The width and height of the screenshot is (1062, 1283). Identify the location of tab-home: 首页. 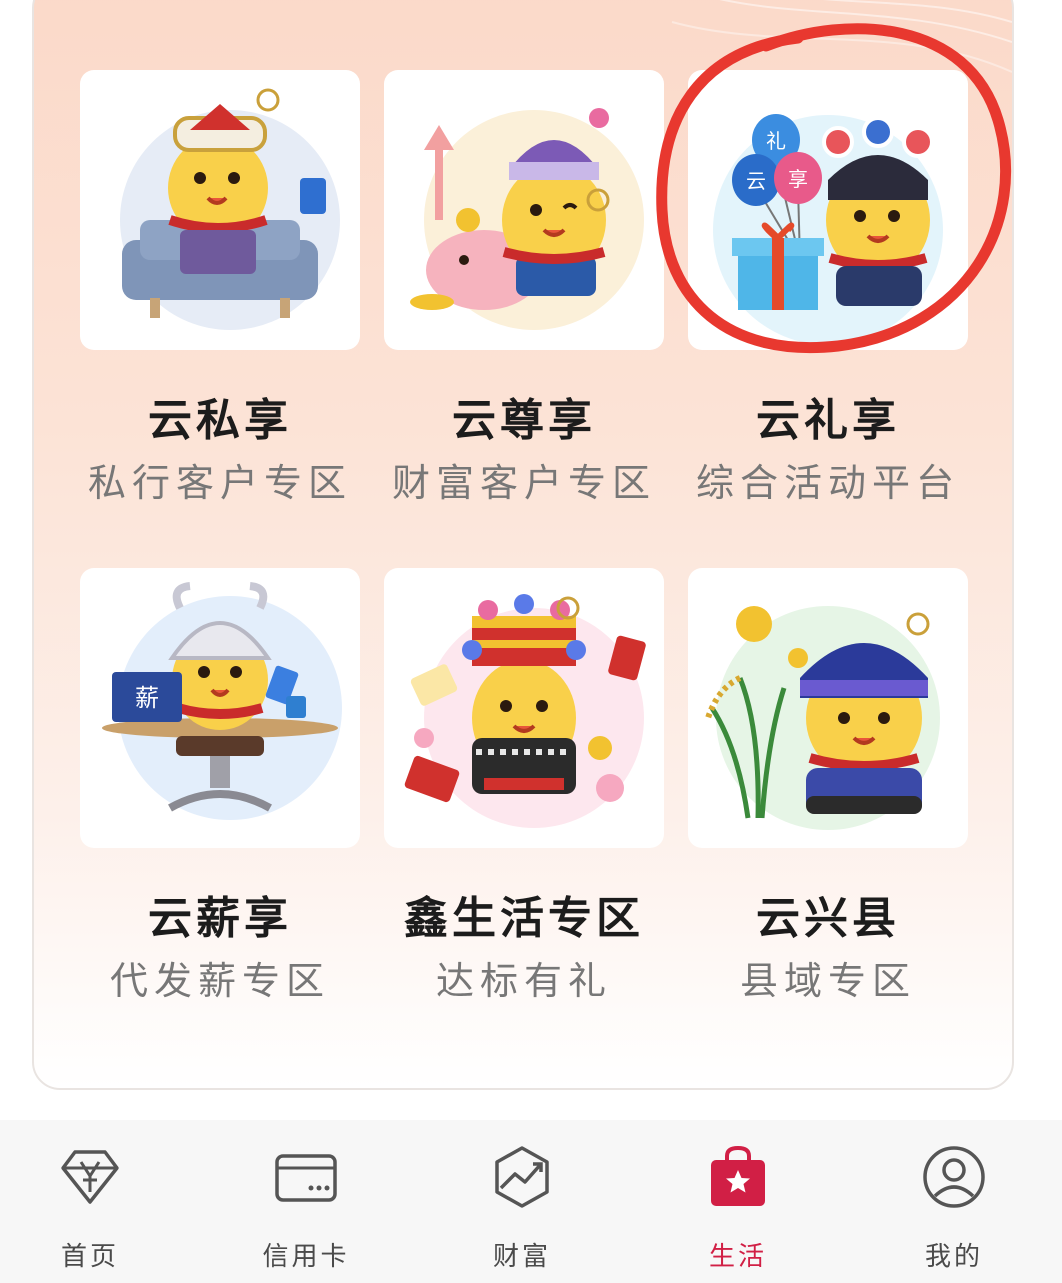
(98, 1201).